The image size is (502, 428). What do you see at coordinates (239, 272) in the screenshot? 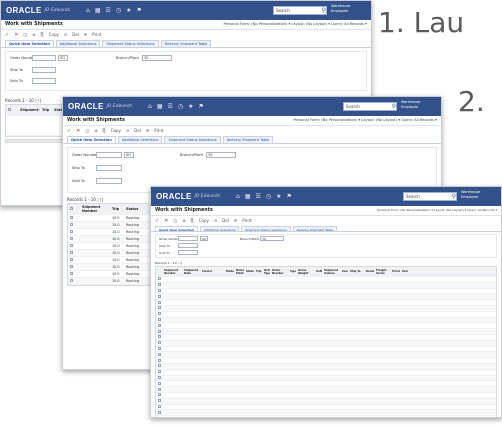
I see `column-header: Branch Plant` at bounding box center [239, 272].